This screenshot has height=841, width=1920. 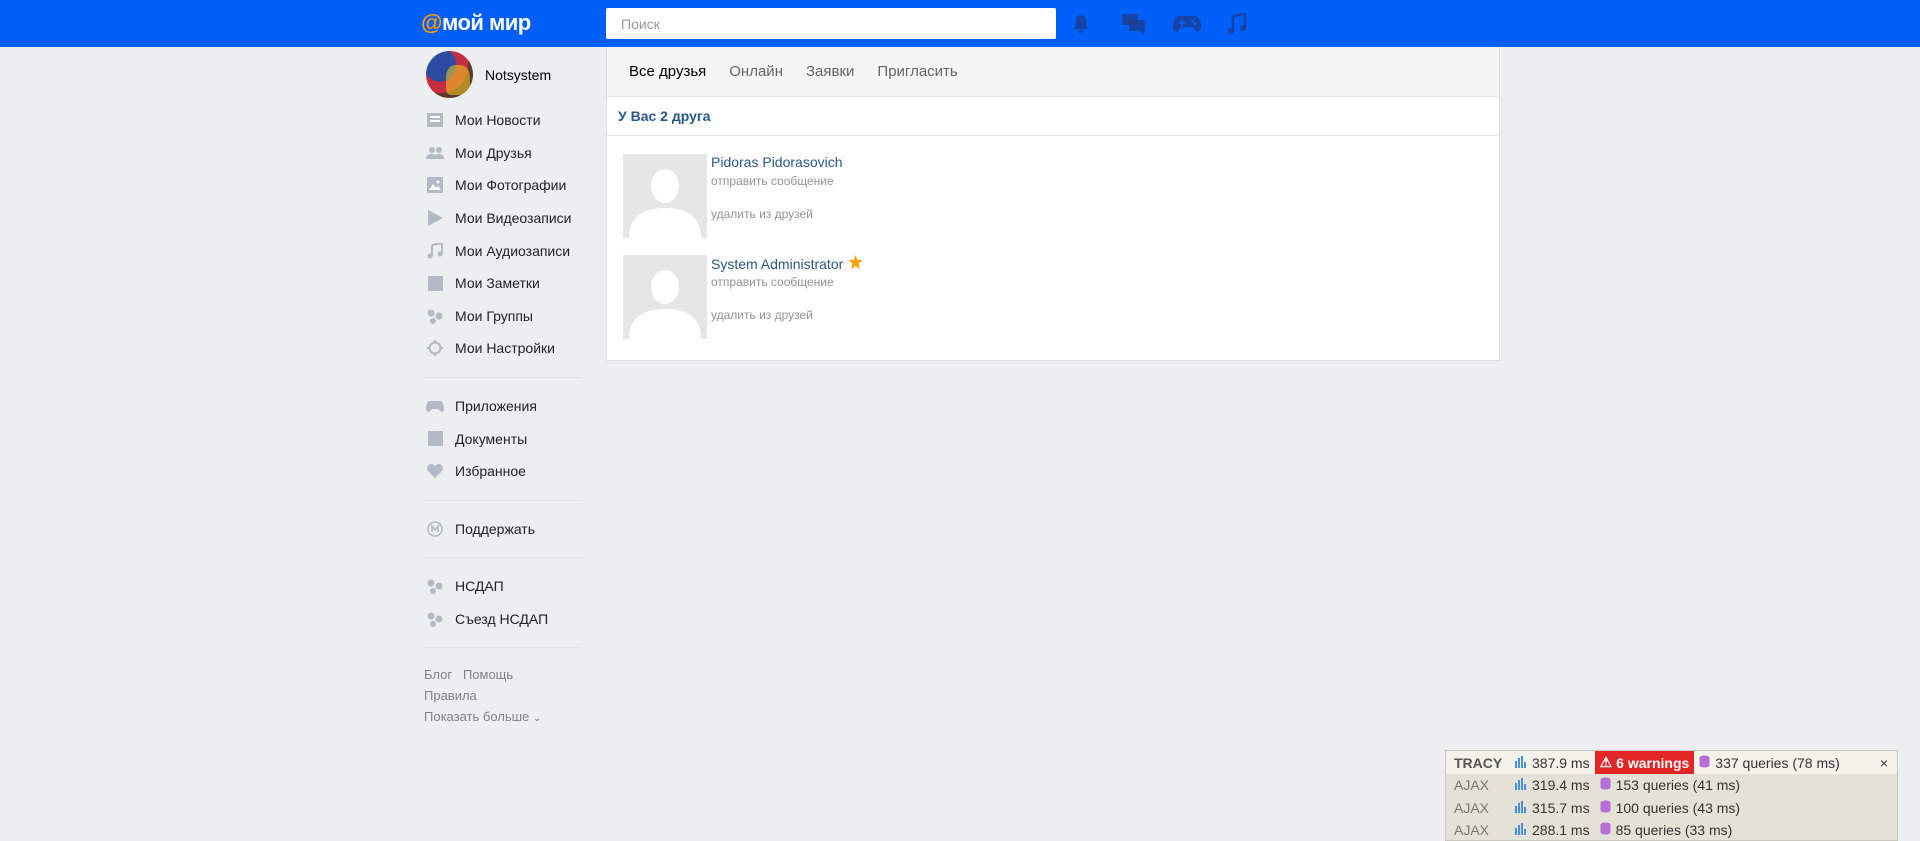 I want to click on tab-online: Онлайн, so click(x=756, y=71).